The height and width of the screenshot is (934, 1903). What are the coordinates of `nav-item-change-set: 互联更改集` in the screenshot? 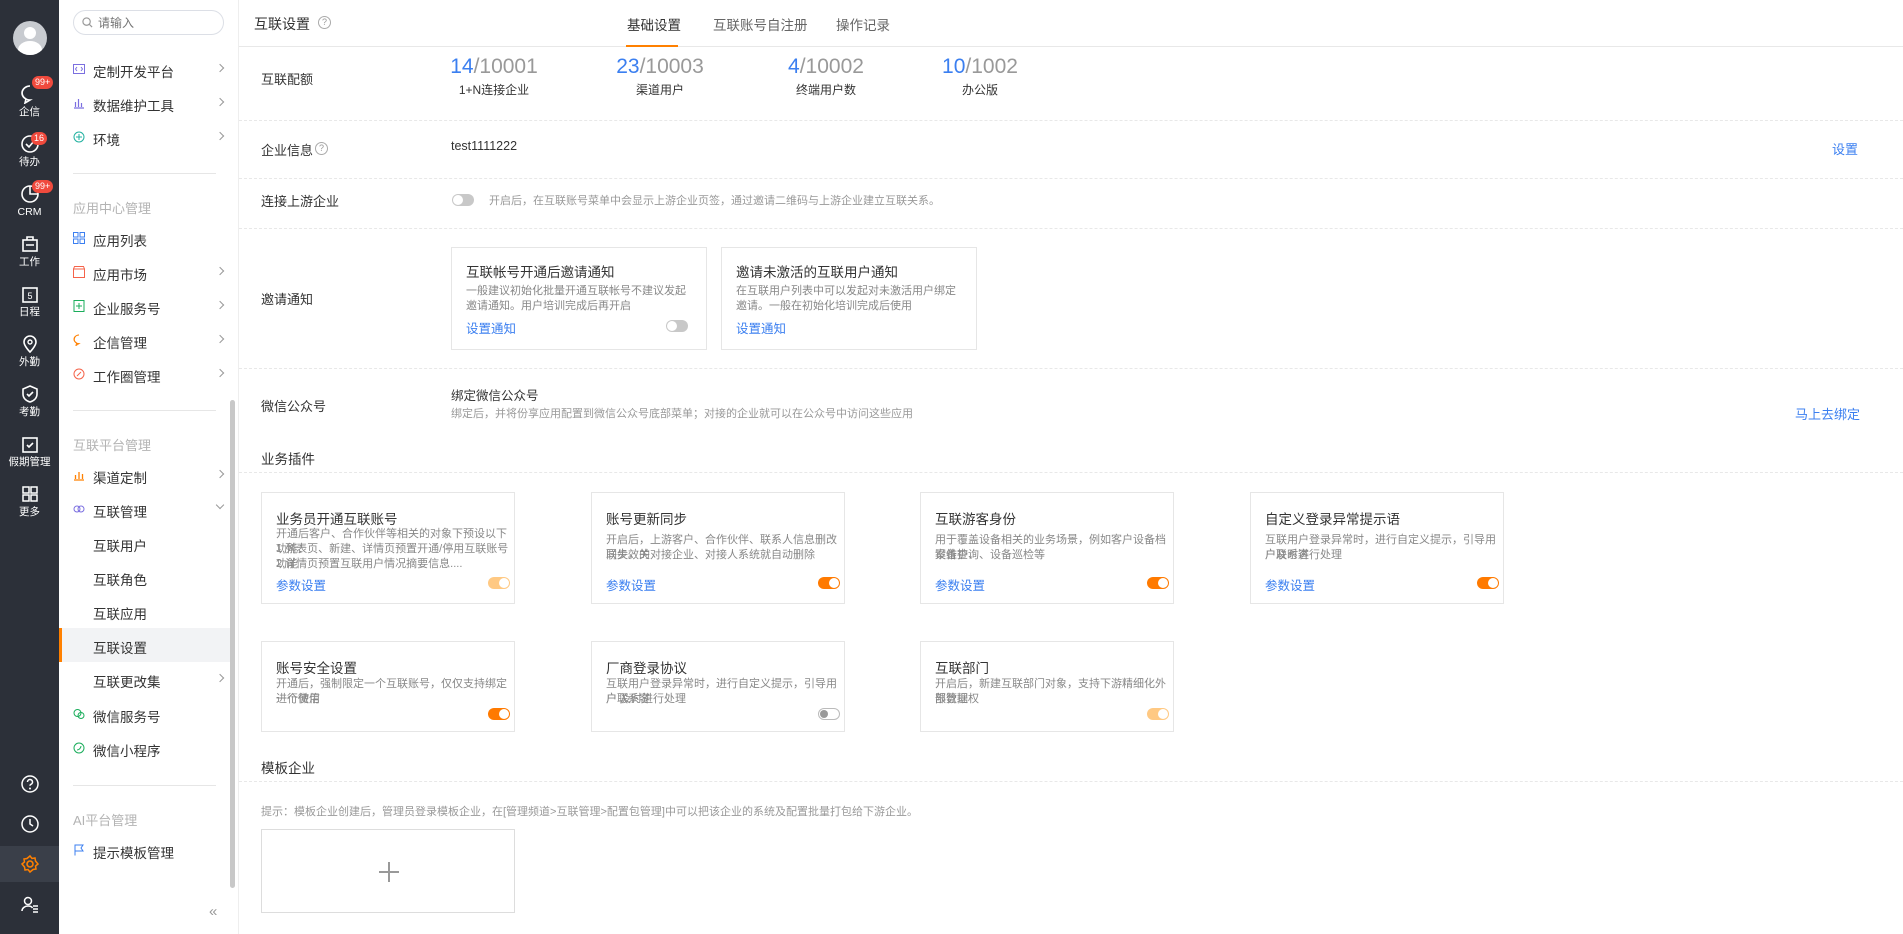 It's located at (145, 679).